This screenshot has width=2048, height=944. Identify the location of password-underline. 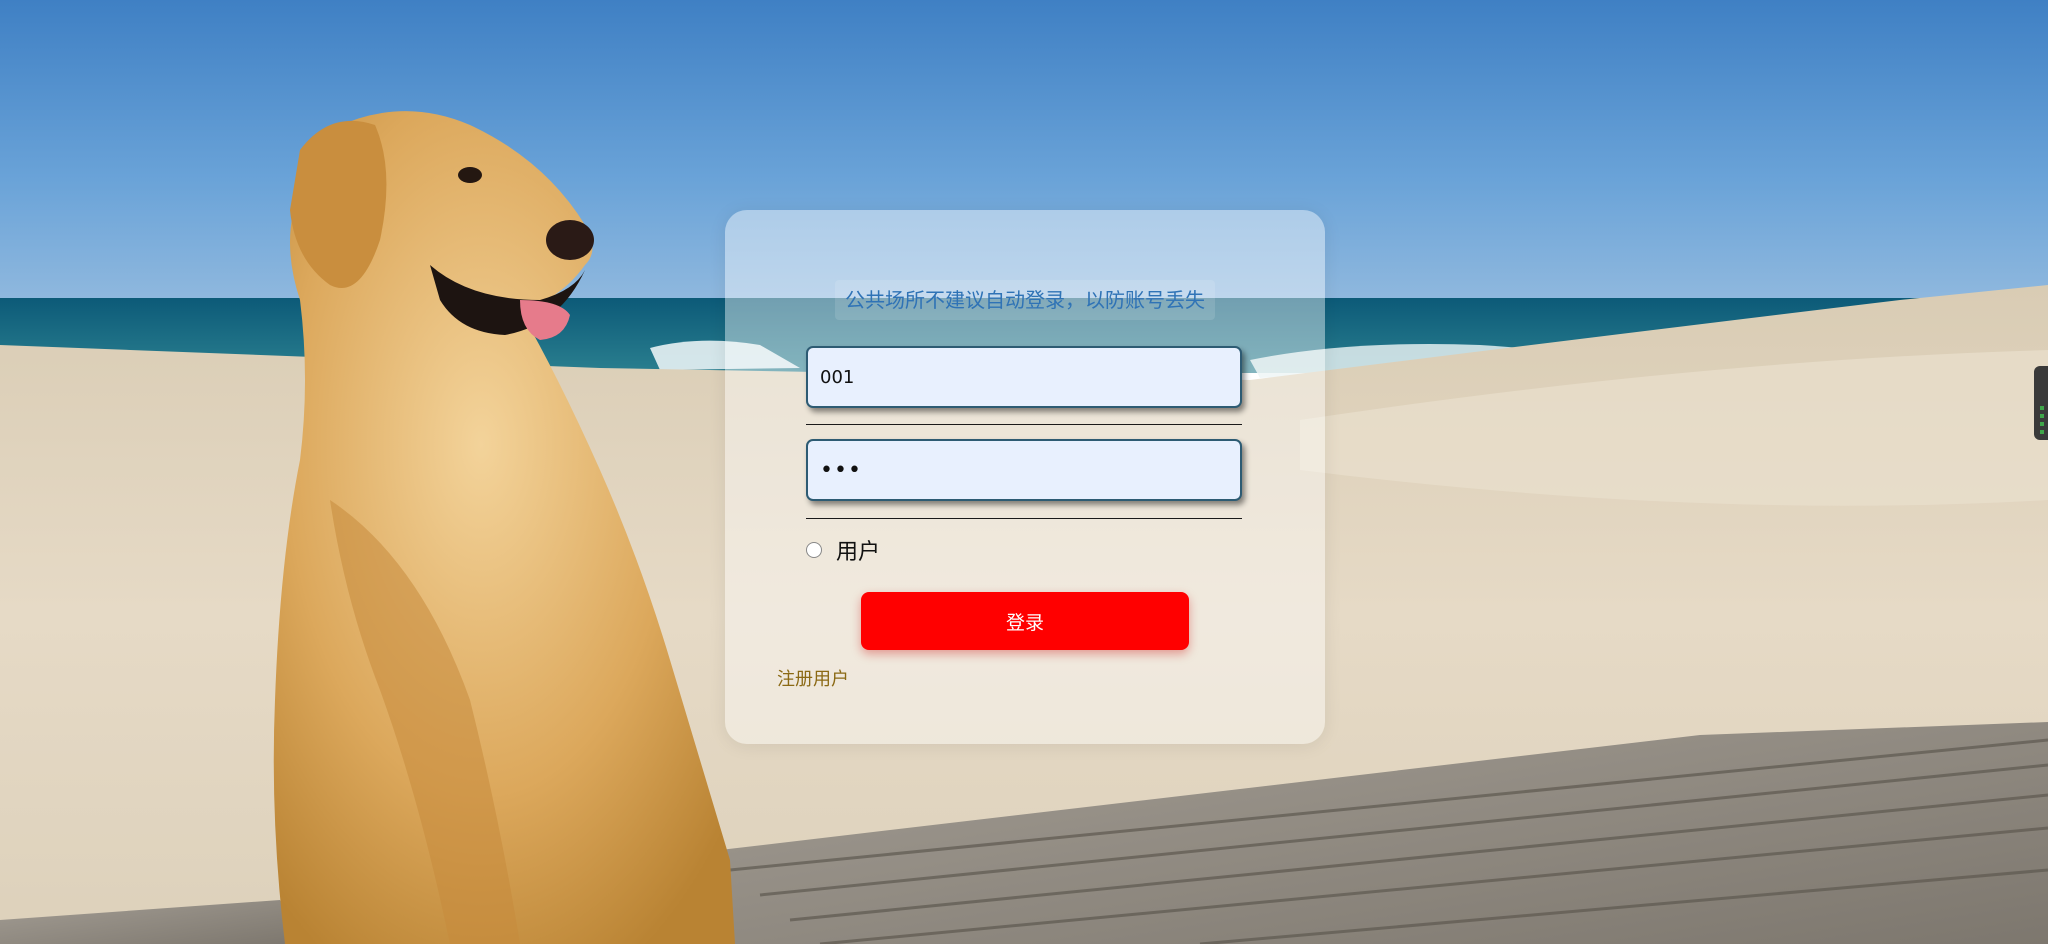
(1024, 518).